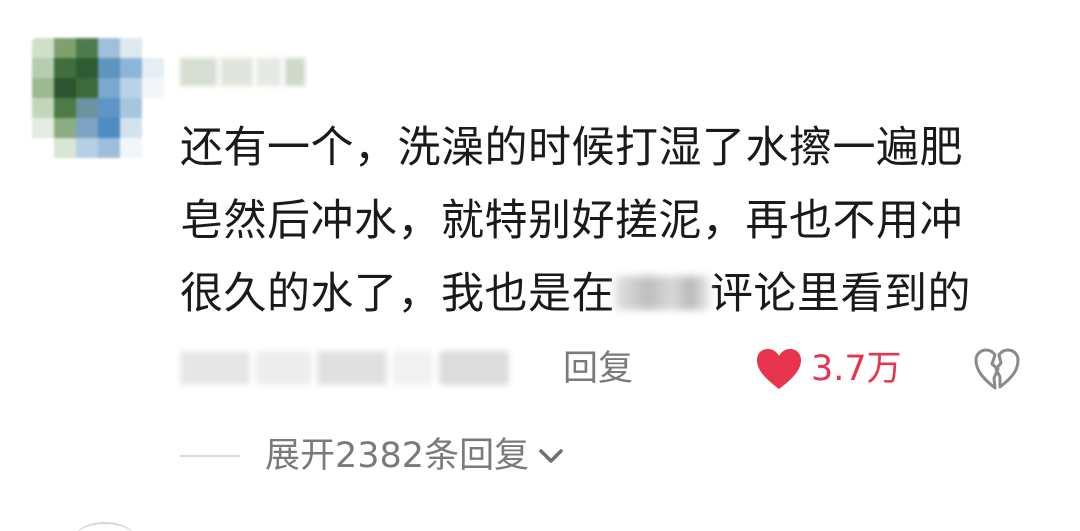 The image size is (1080, 531). What do you see at coordinates (571, 221) in the screenshot?
I see `comment-line-2: 皂然后冲水，就特别好搓泥，再也不用冲` at bounding box center [571, 221].